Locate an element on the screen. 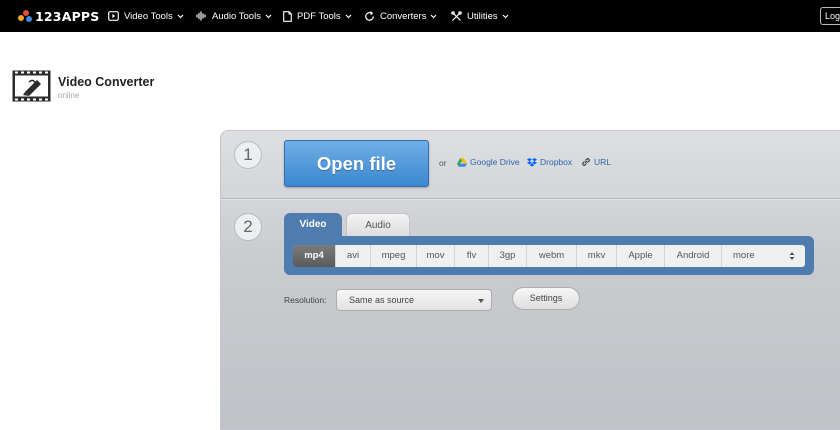 This screenshot has width=840, height=430. nav-pdf-tools: PDF Tools is located at coordinates (317, 16).